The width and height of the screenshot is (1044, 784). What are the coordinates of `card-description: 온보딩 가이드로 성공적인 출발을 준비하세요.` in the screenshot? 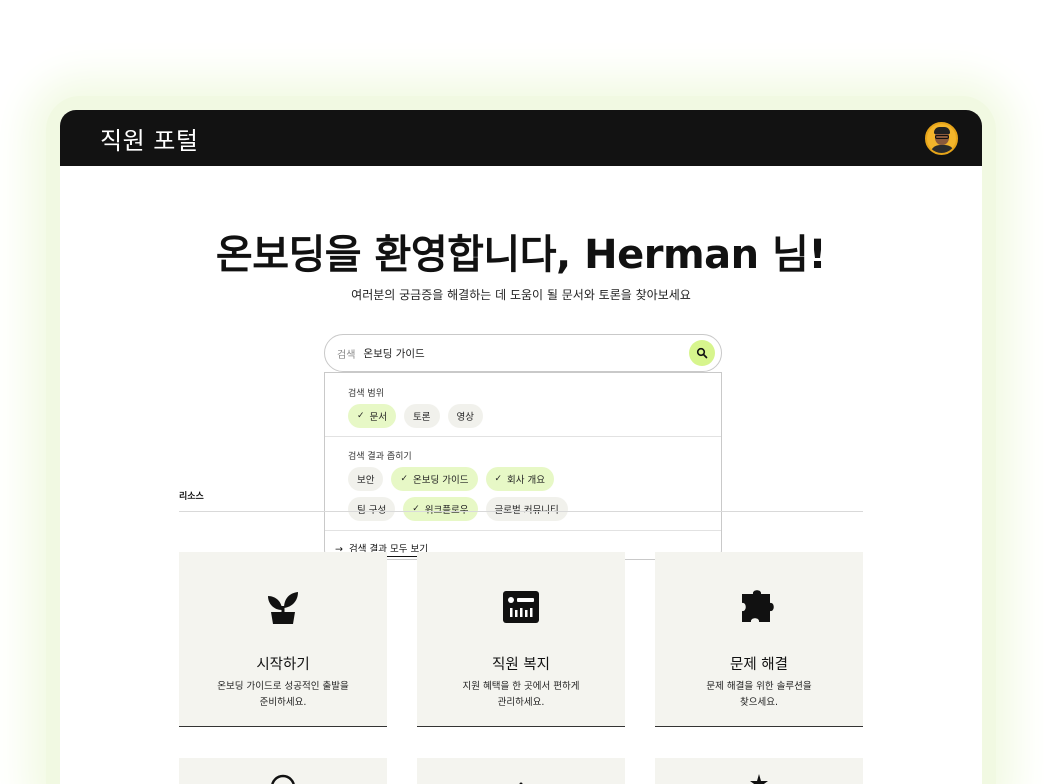 It's located at (283, 695).